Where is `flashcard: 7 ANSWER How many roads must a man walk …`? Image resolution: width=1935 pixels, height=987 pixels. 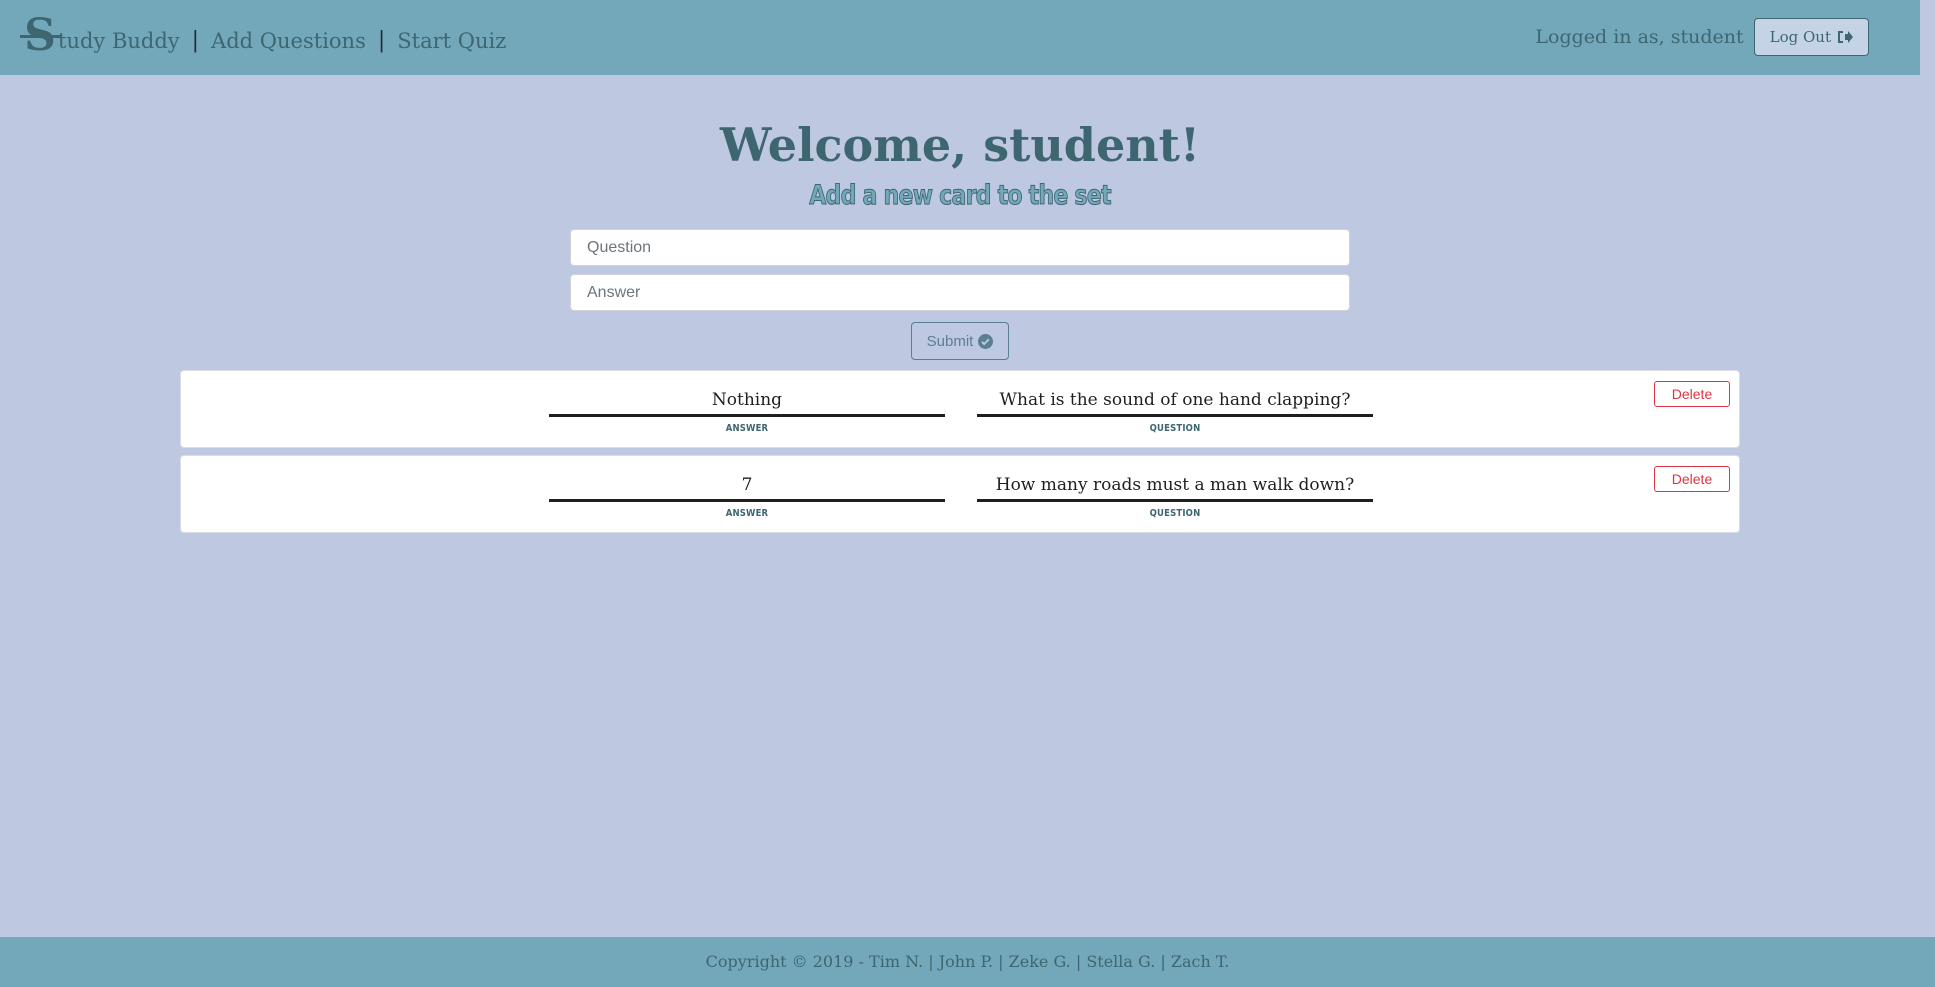
flashcard: 7 ANSWER How many roads must a man walk … is located at coordinates (960, 494).